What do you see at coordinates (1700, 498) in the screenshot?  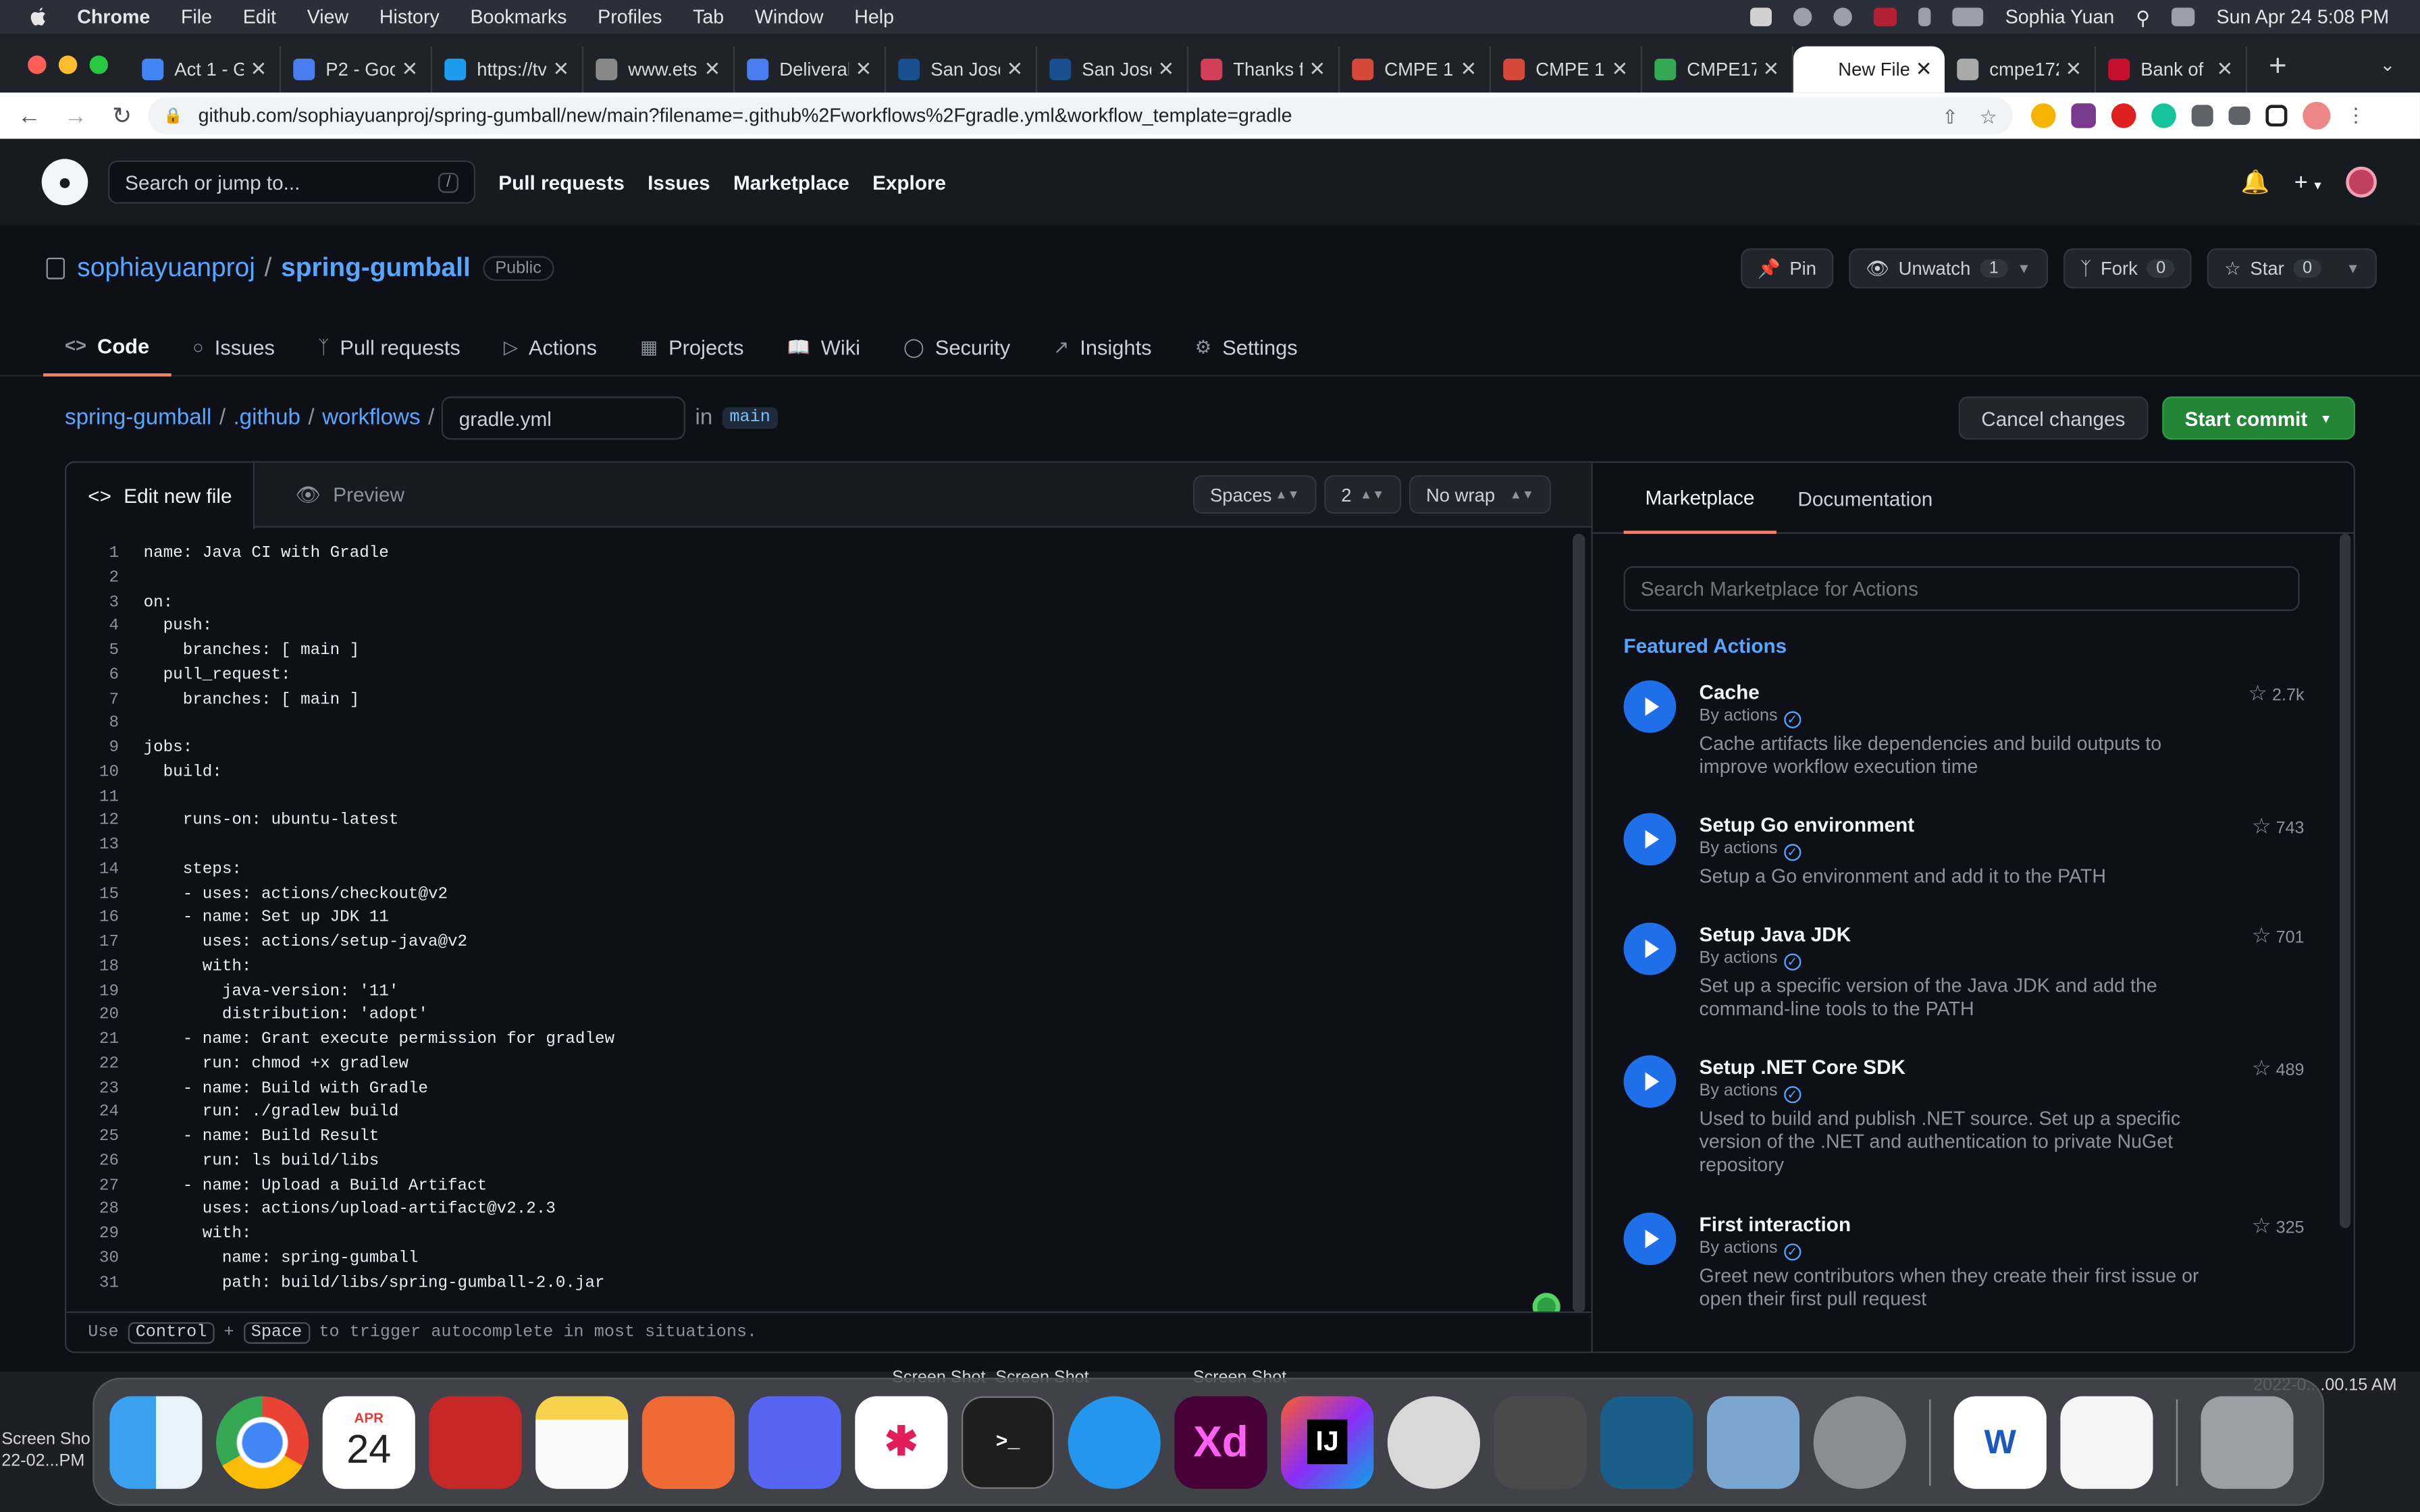 I see `tab-marketplace: Marketplace` at bounding box center [1700, 498].